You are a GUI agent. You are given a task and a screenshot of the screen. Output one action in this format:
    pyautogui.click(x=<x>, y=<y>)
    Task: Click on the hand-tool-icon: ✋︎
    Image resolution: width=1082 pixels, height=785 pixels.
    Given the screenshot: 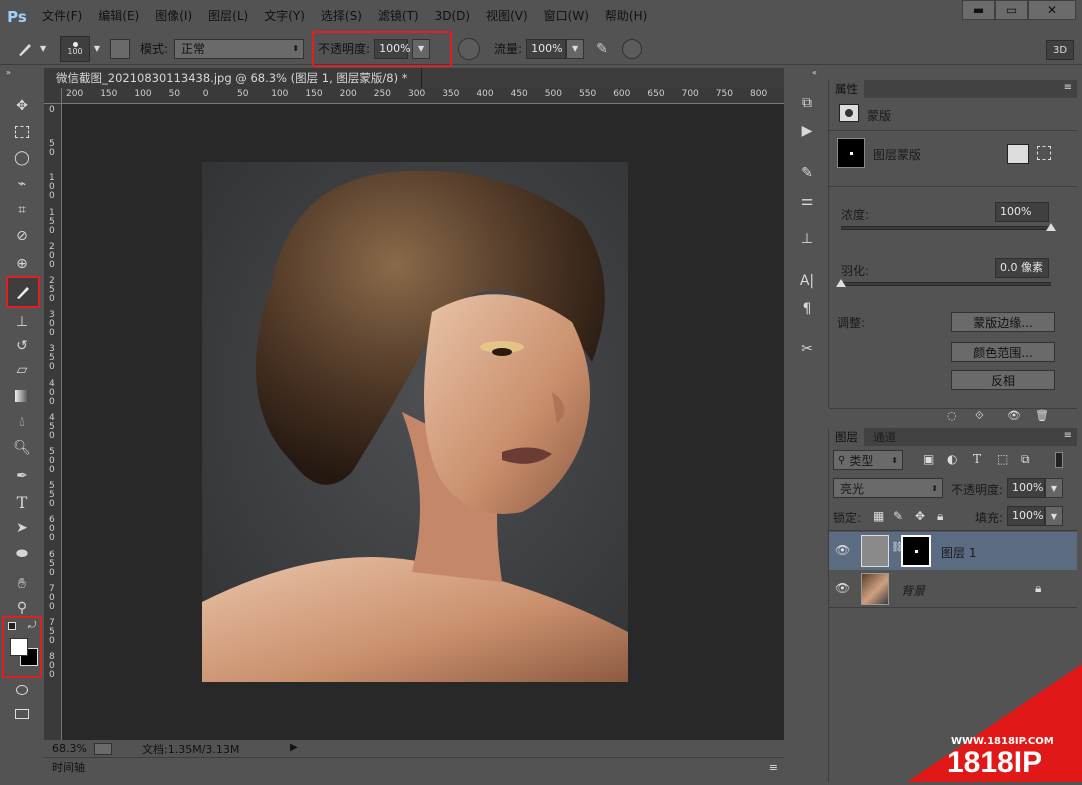 What is the action you would take?
    pyautogui.click(x=22, y=584)
    